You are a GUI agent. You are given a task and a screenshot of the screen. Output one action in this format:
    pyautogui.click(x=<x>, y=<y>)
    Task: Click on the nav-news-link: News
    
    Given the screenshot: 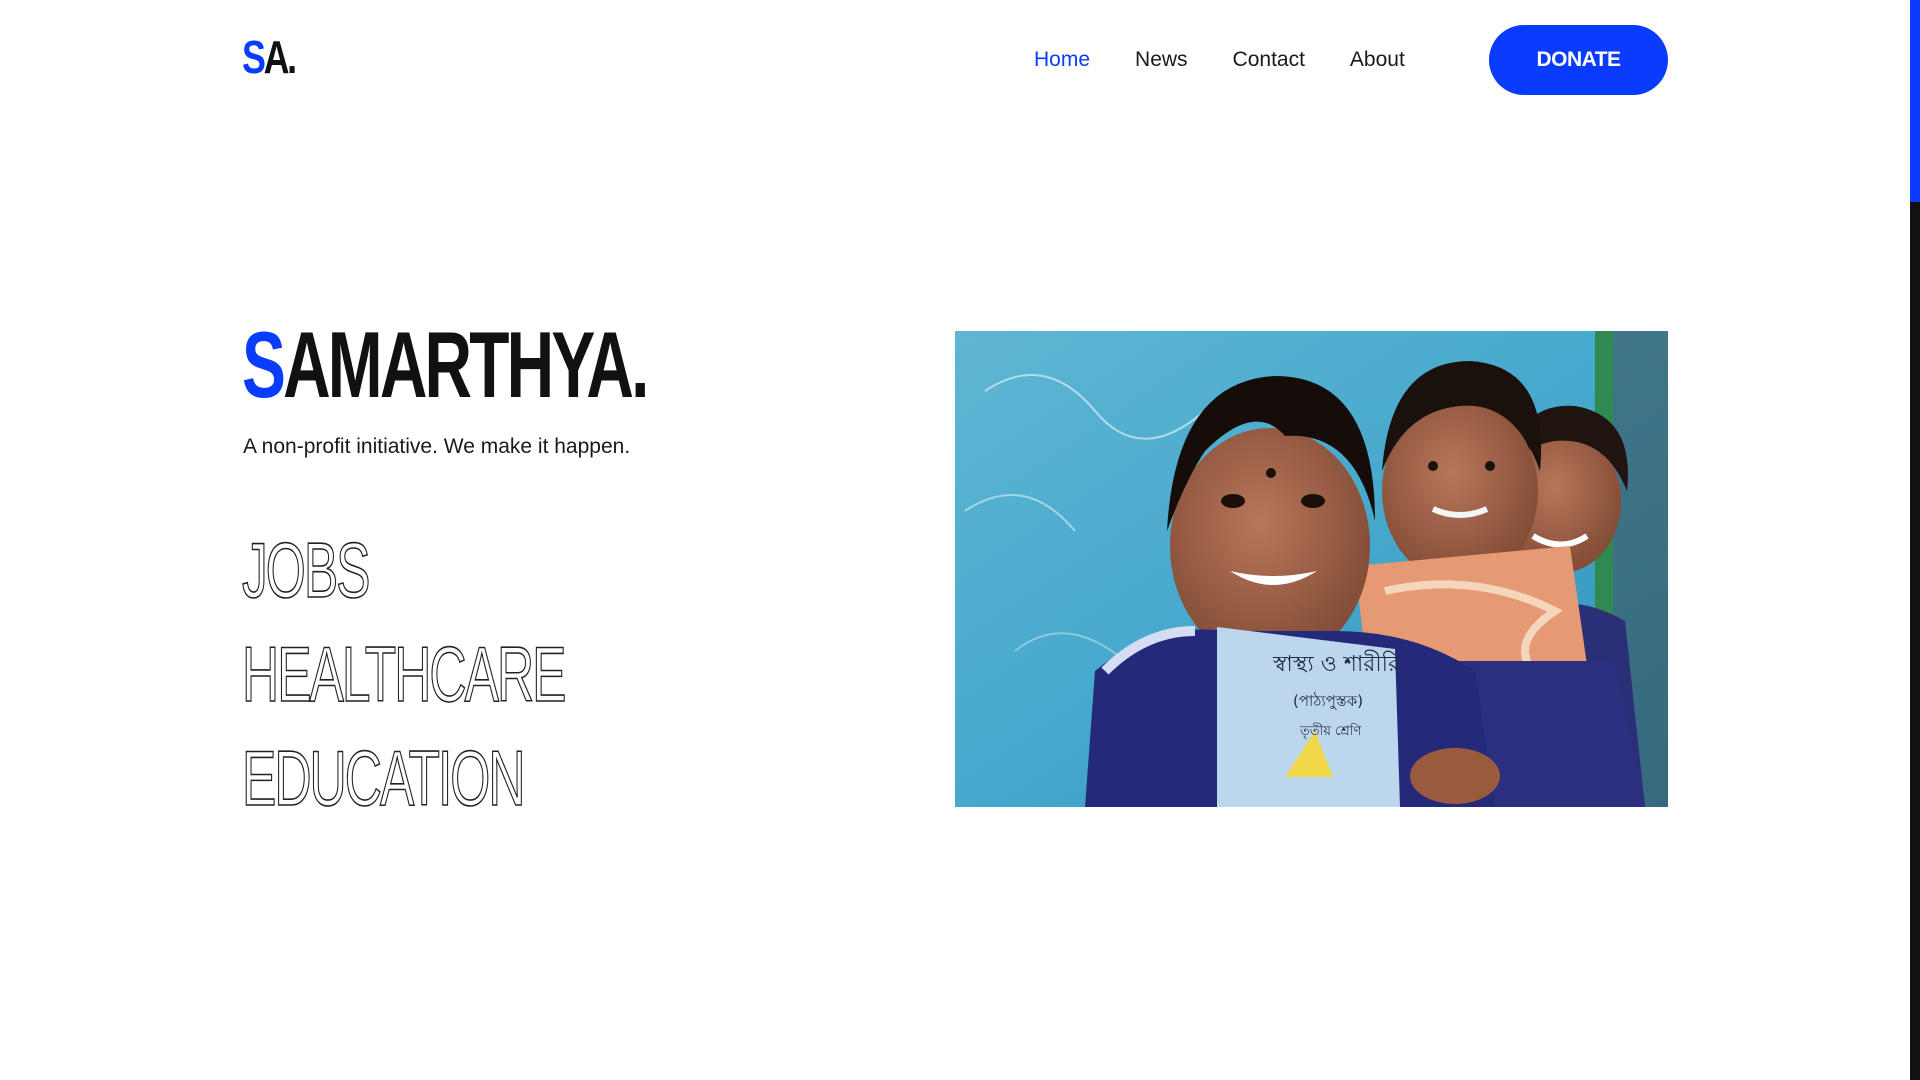 What is the action you would take?
    pyautogui.click(x=1161, y=60)
    